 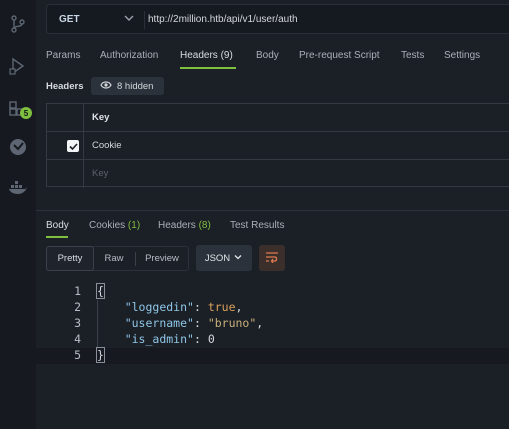 I want to click on tab-headers: Headers (9), so click(x=206, y=55).